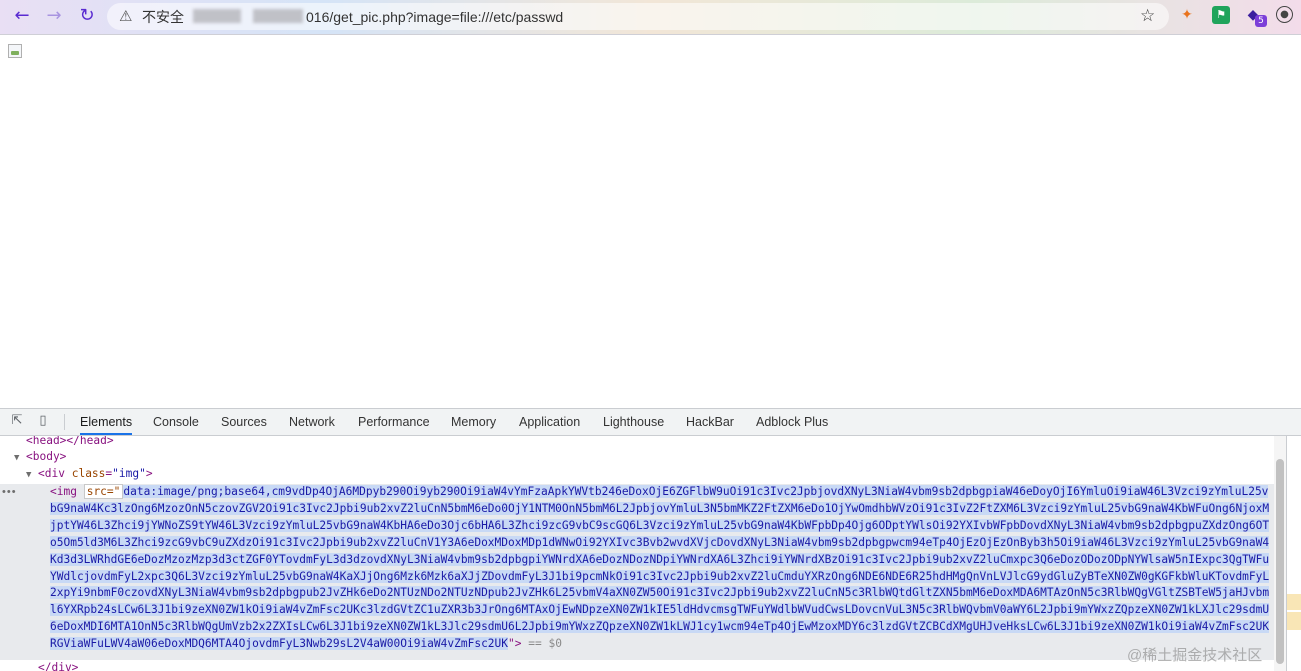 The width and height of the screenshot is (1301, 671). Describe the element at coordinates (54, 16) in the screenshot. I see `forward-arrow-icon: →` at that location.